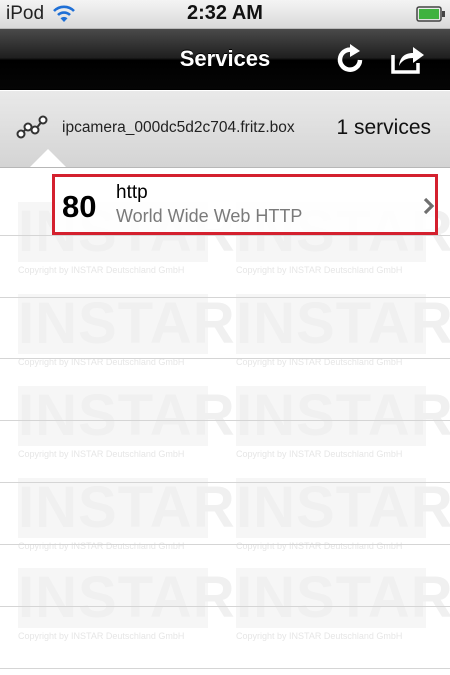 This screenshot has height=675, width=450. What do you see at coordinates (48, 158) in the screenshot?
I see `header-pointer` at bounding box center [48, 158].